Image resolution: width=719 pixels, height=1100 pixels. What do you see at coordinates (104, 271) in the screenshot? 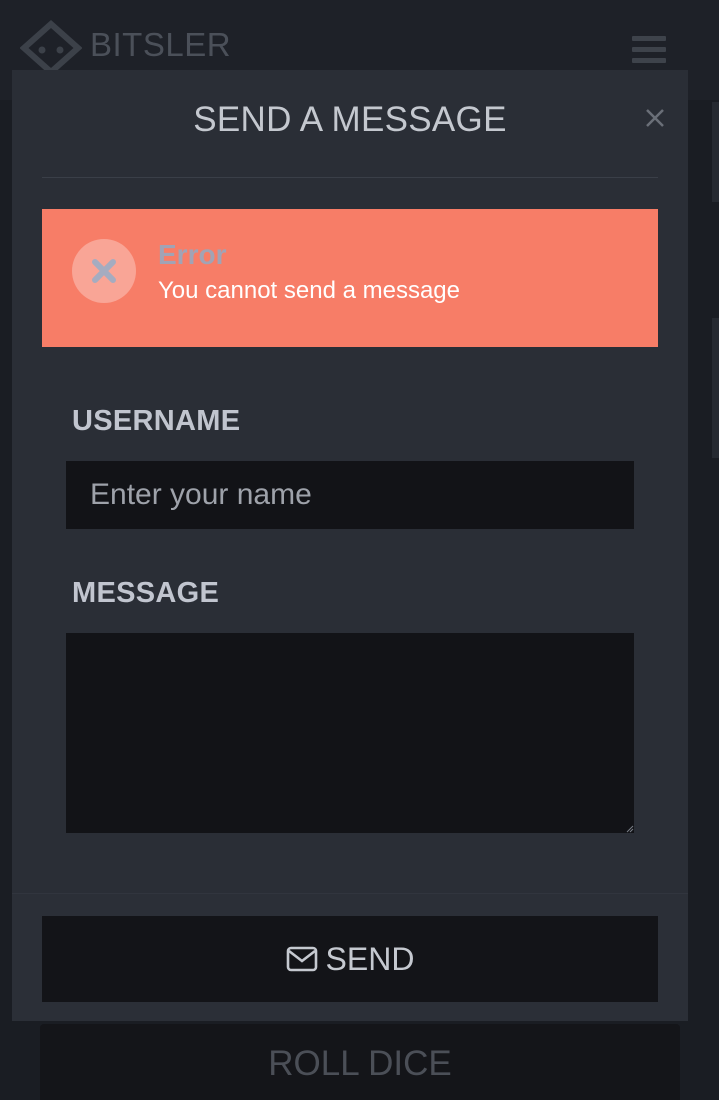
I see `x-circle-icon` at bounding box center [104, 271].